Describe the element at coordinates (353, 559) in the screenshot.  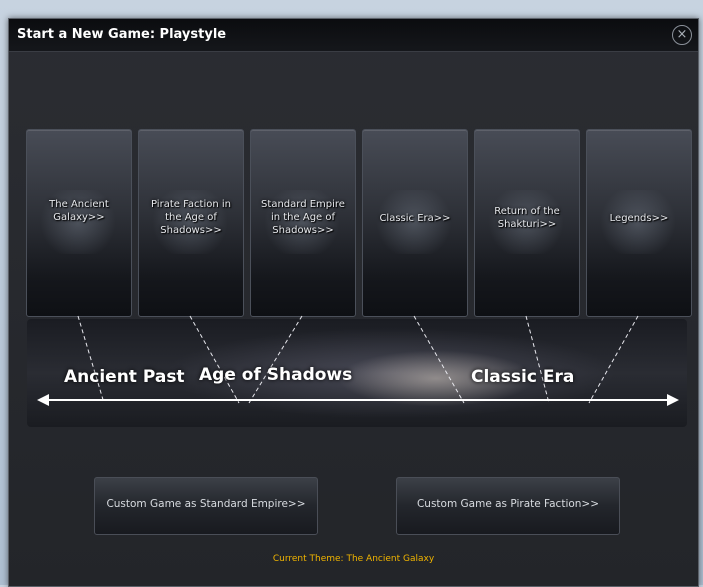
I see `current-theme-text: Current Theme: The Ancient Galaxy` at that location.